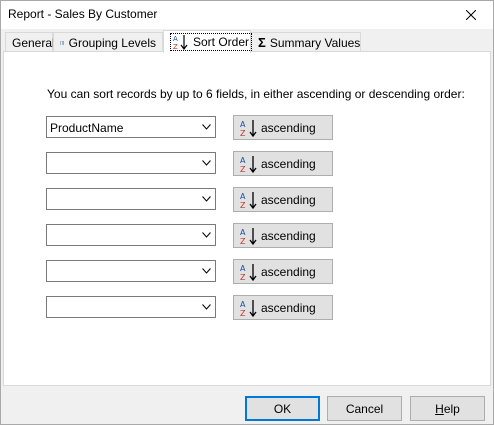  What do you see at coordinates (87, 128) in the screenshot?
I see `sort-field-value: ProductName` at bounding box center [87, 128].